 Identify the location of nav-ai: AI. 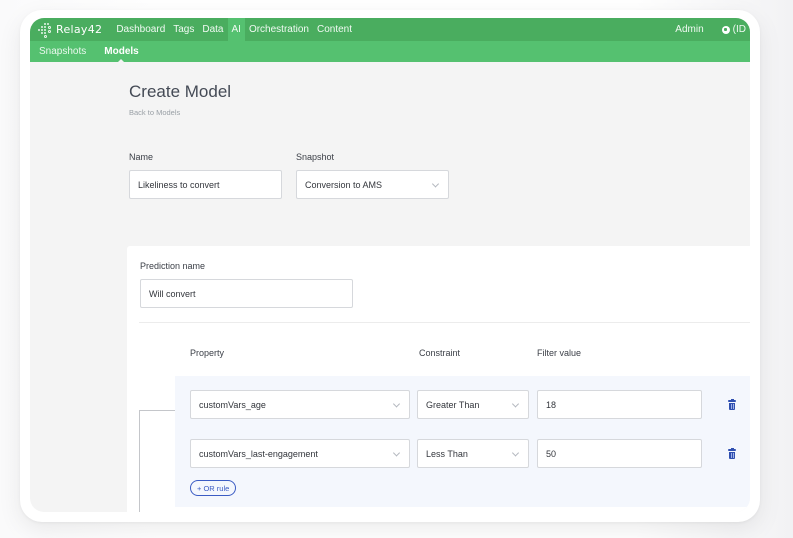
(236, 29).